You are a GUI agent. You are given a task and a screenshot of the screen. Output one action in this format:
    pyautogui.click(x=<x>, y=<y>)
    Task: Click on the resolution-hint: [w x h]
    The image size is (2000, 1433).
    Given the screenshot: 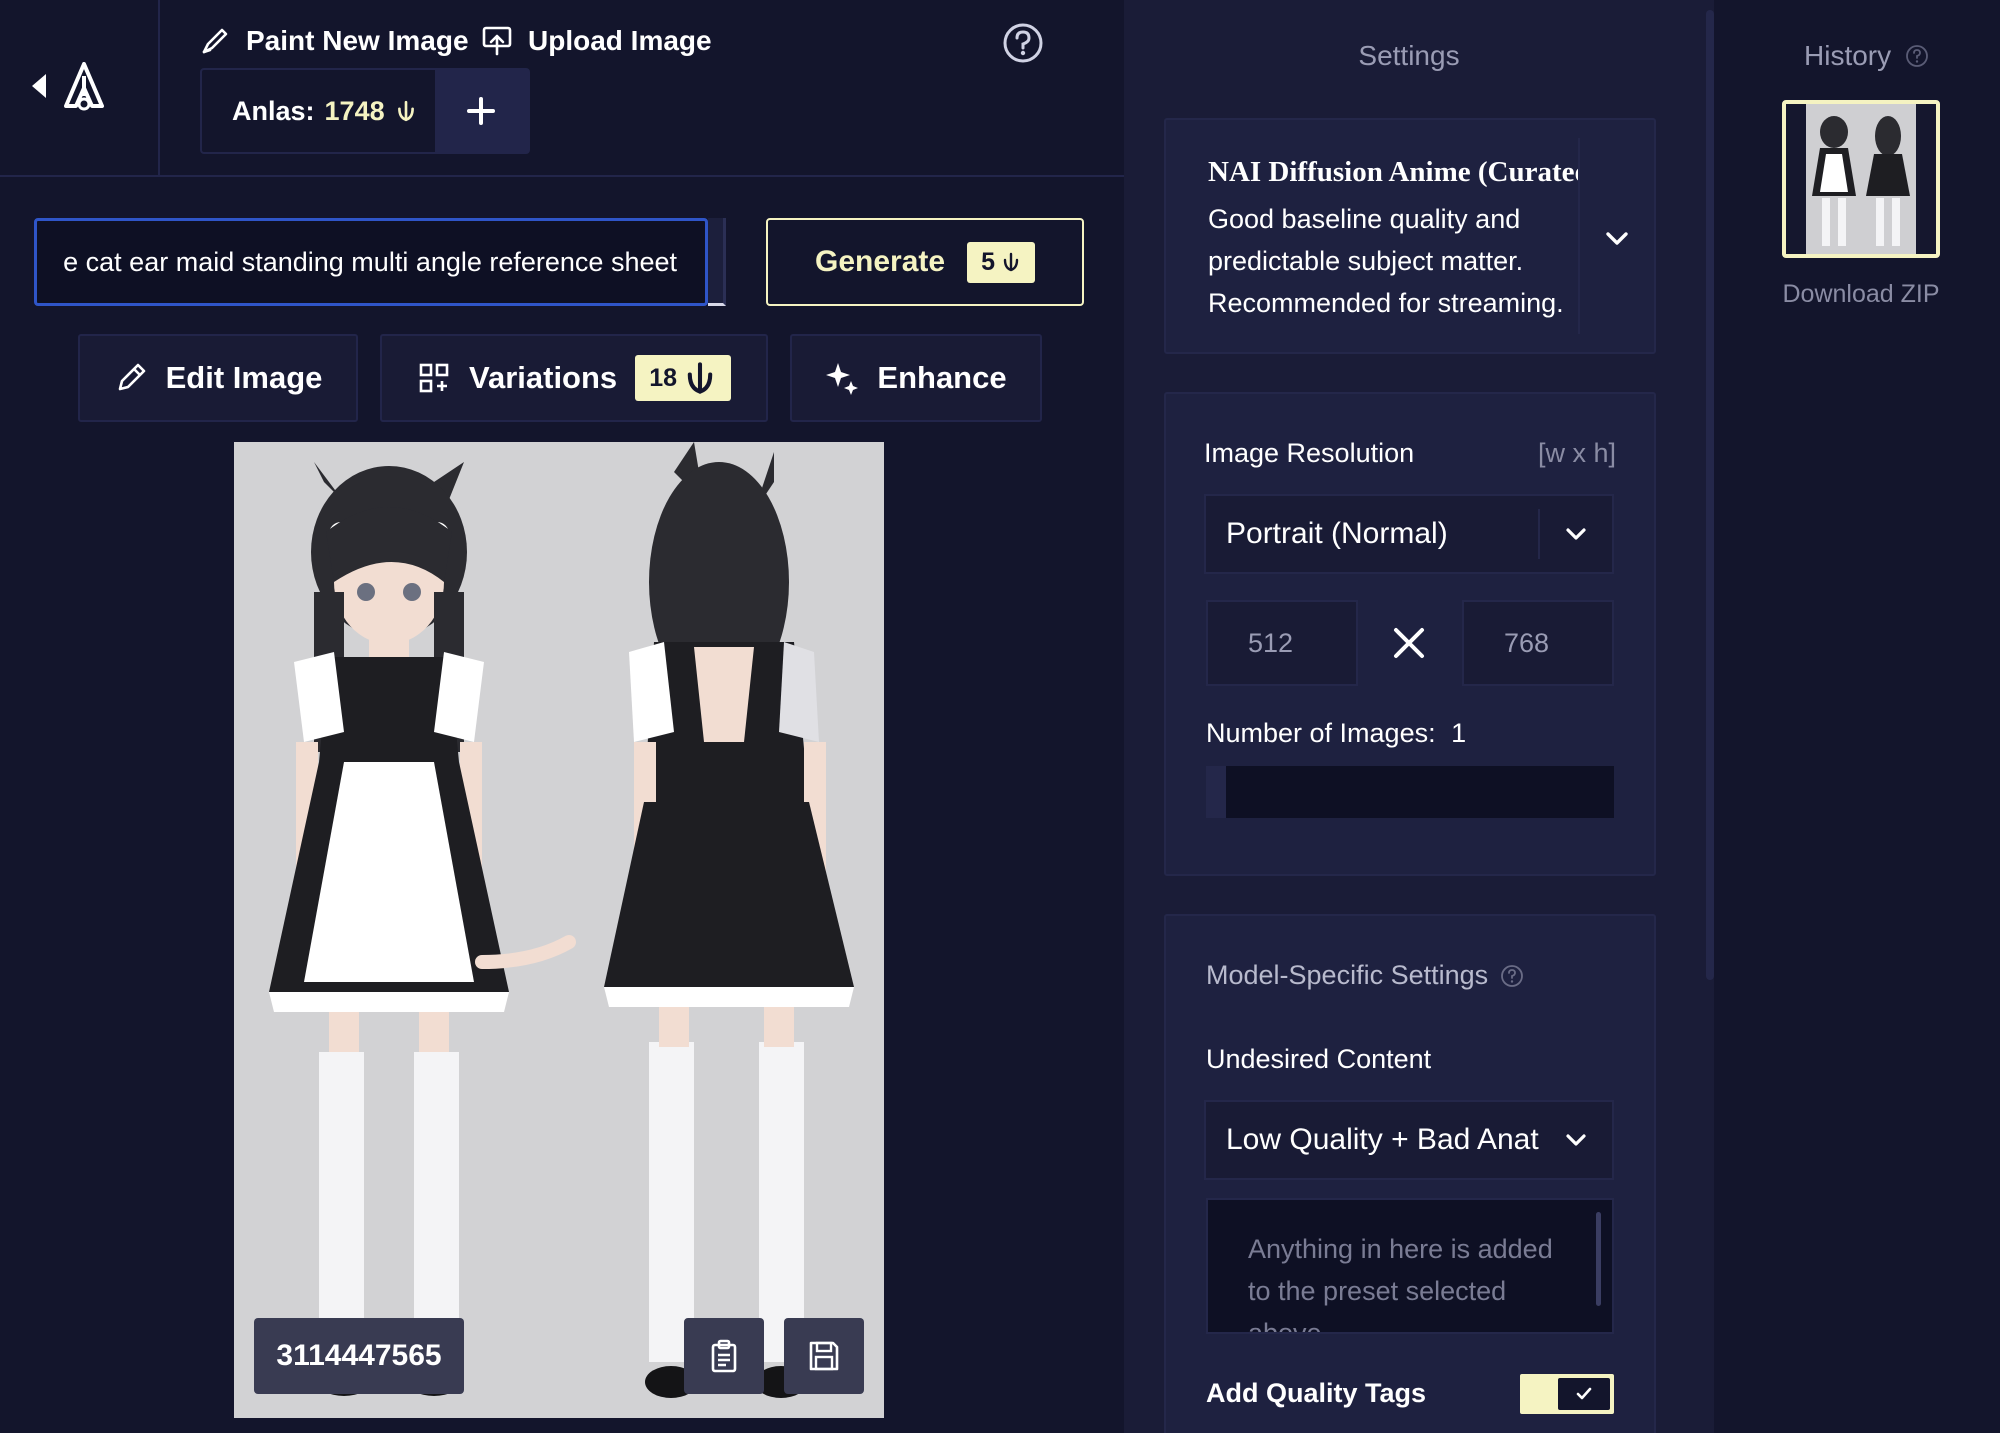 What is the action you would take?
    pyautogui.click(x=1577, y=453)
    